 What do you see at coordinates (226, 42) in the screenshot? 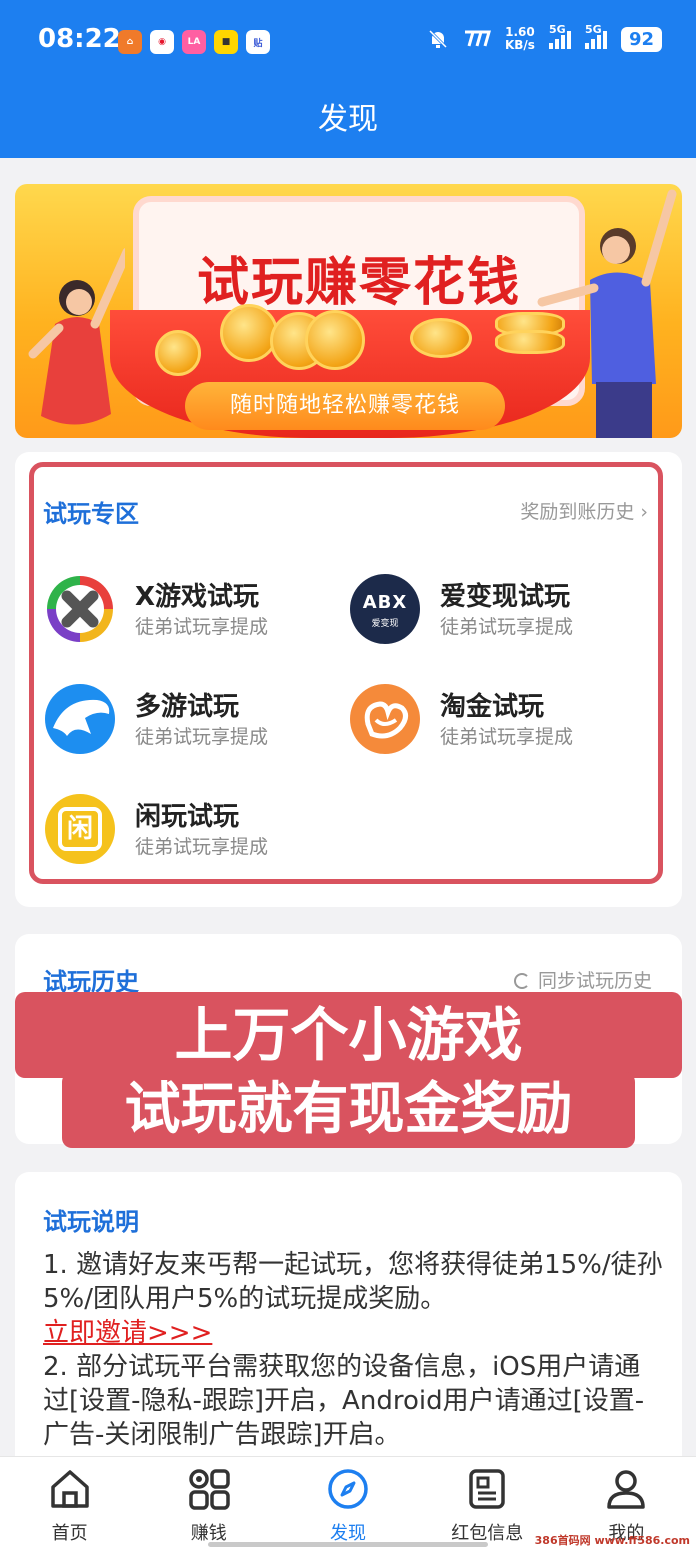
I see `app-icon-yellow: ■` at bounding box center [226, 42].